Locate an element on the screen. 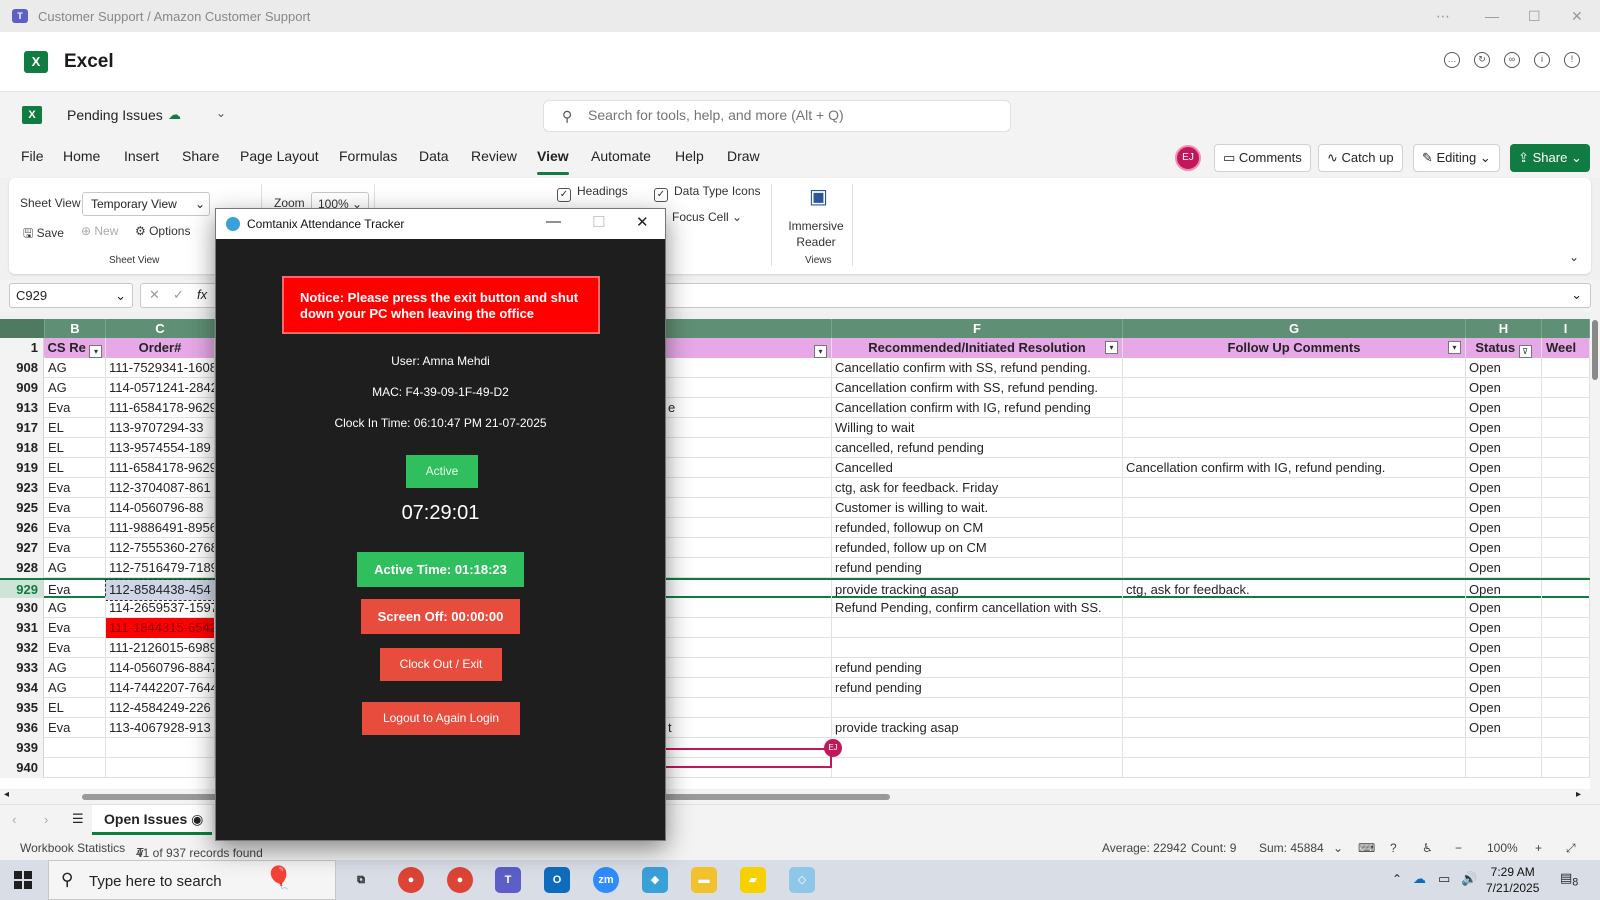  row-number: 918 is located at coordinates (22, 448).